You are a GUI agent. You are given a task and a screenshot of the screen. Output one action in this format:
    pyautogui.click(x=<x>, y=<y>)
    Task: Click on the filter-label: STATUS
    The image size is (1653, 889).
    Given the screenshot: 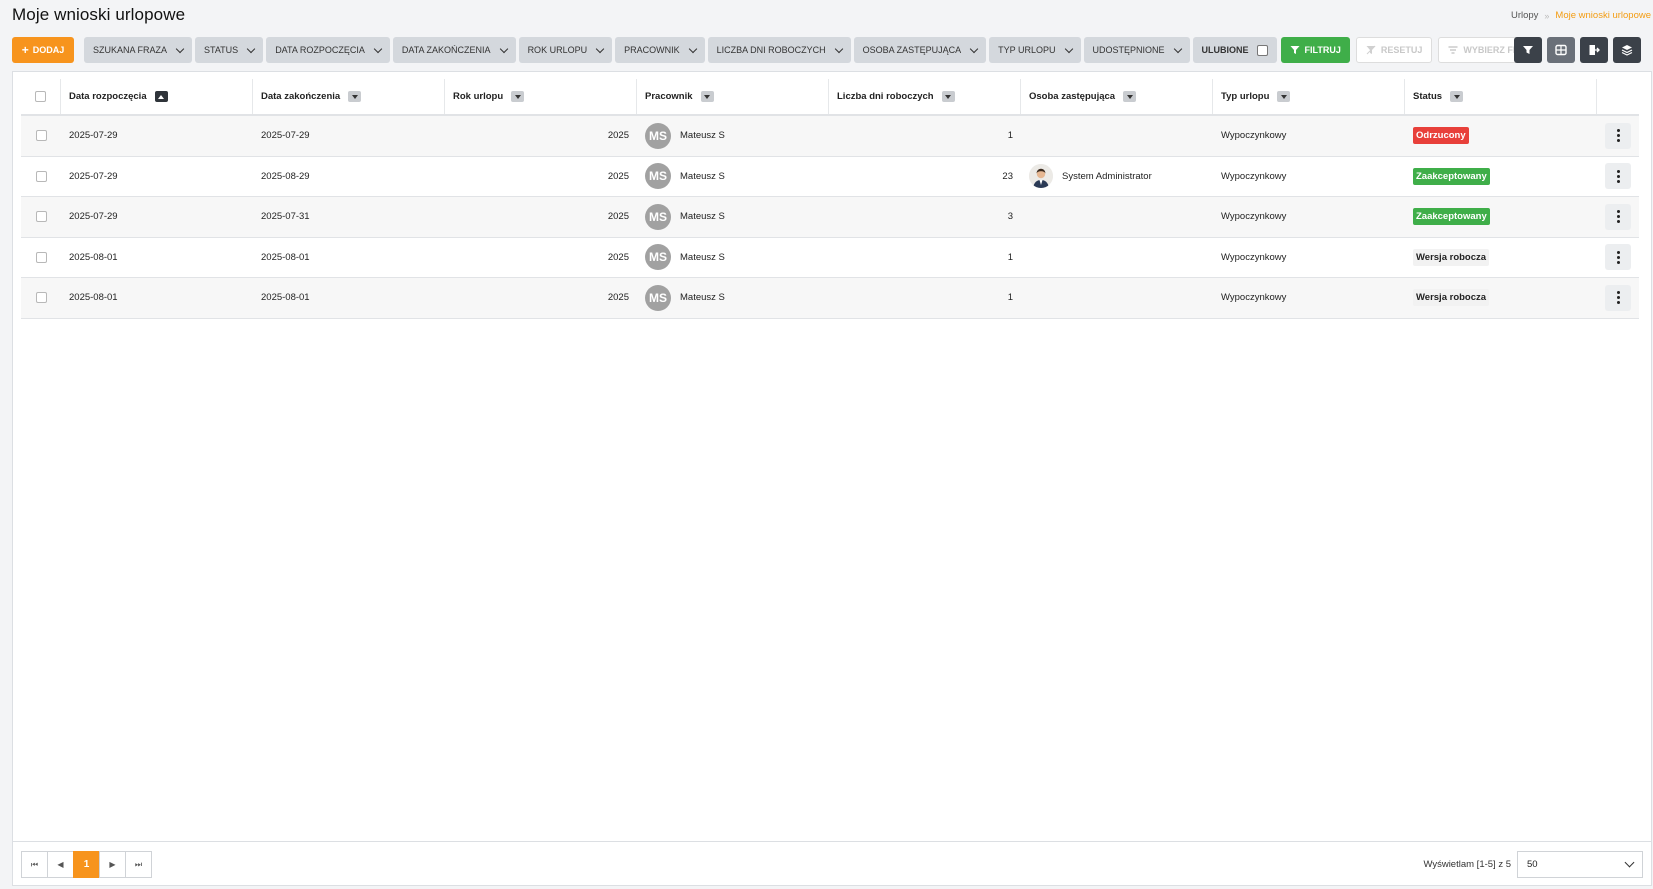 What is the action you would take?
    pyautogui.click(x=221, y=50)
    